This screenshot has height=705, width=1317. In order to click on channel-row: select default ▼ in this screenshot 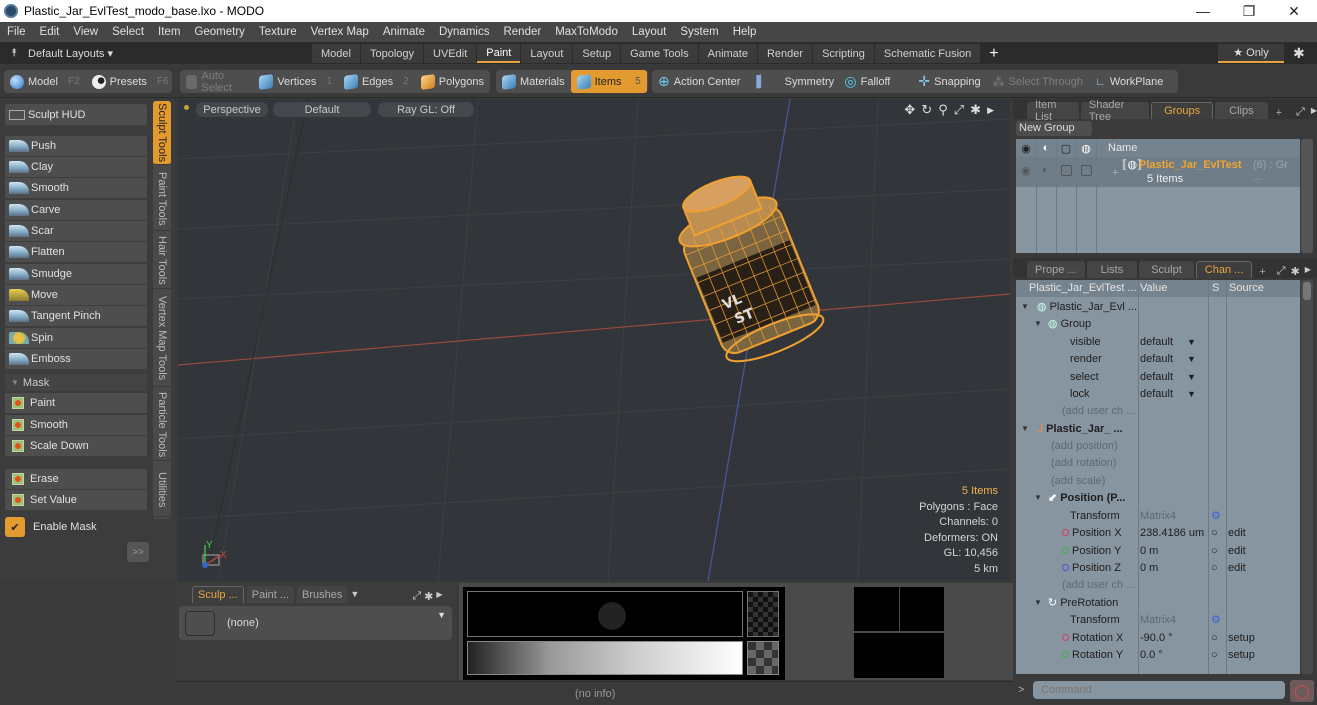, I will do `click(1158, 376)`.